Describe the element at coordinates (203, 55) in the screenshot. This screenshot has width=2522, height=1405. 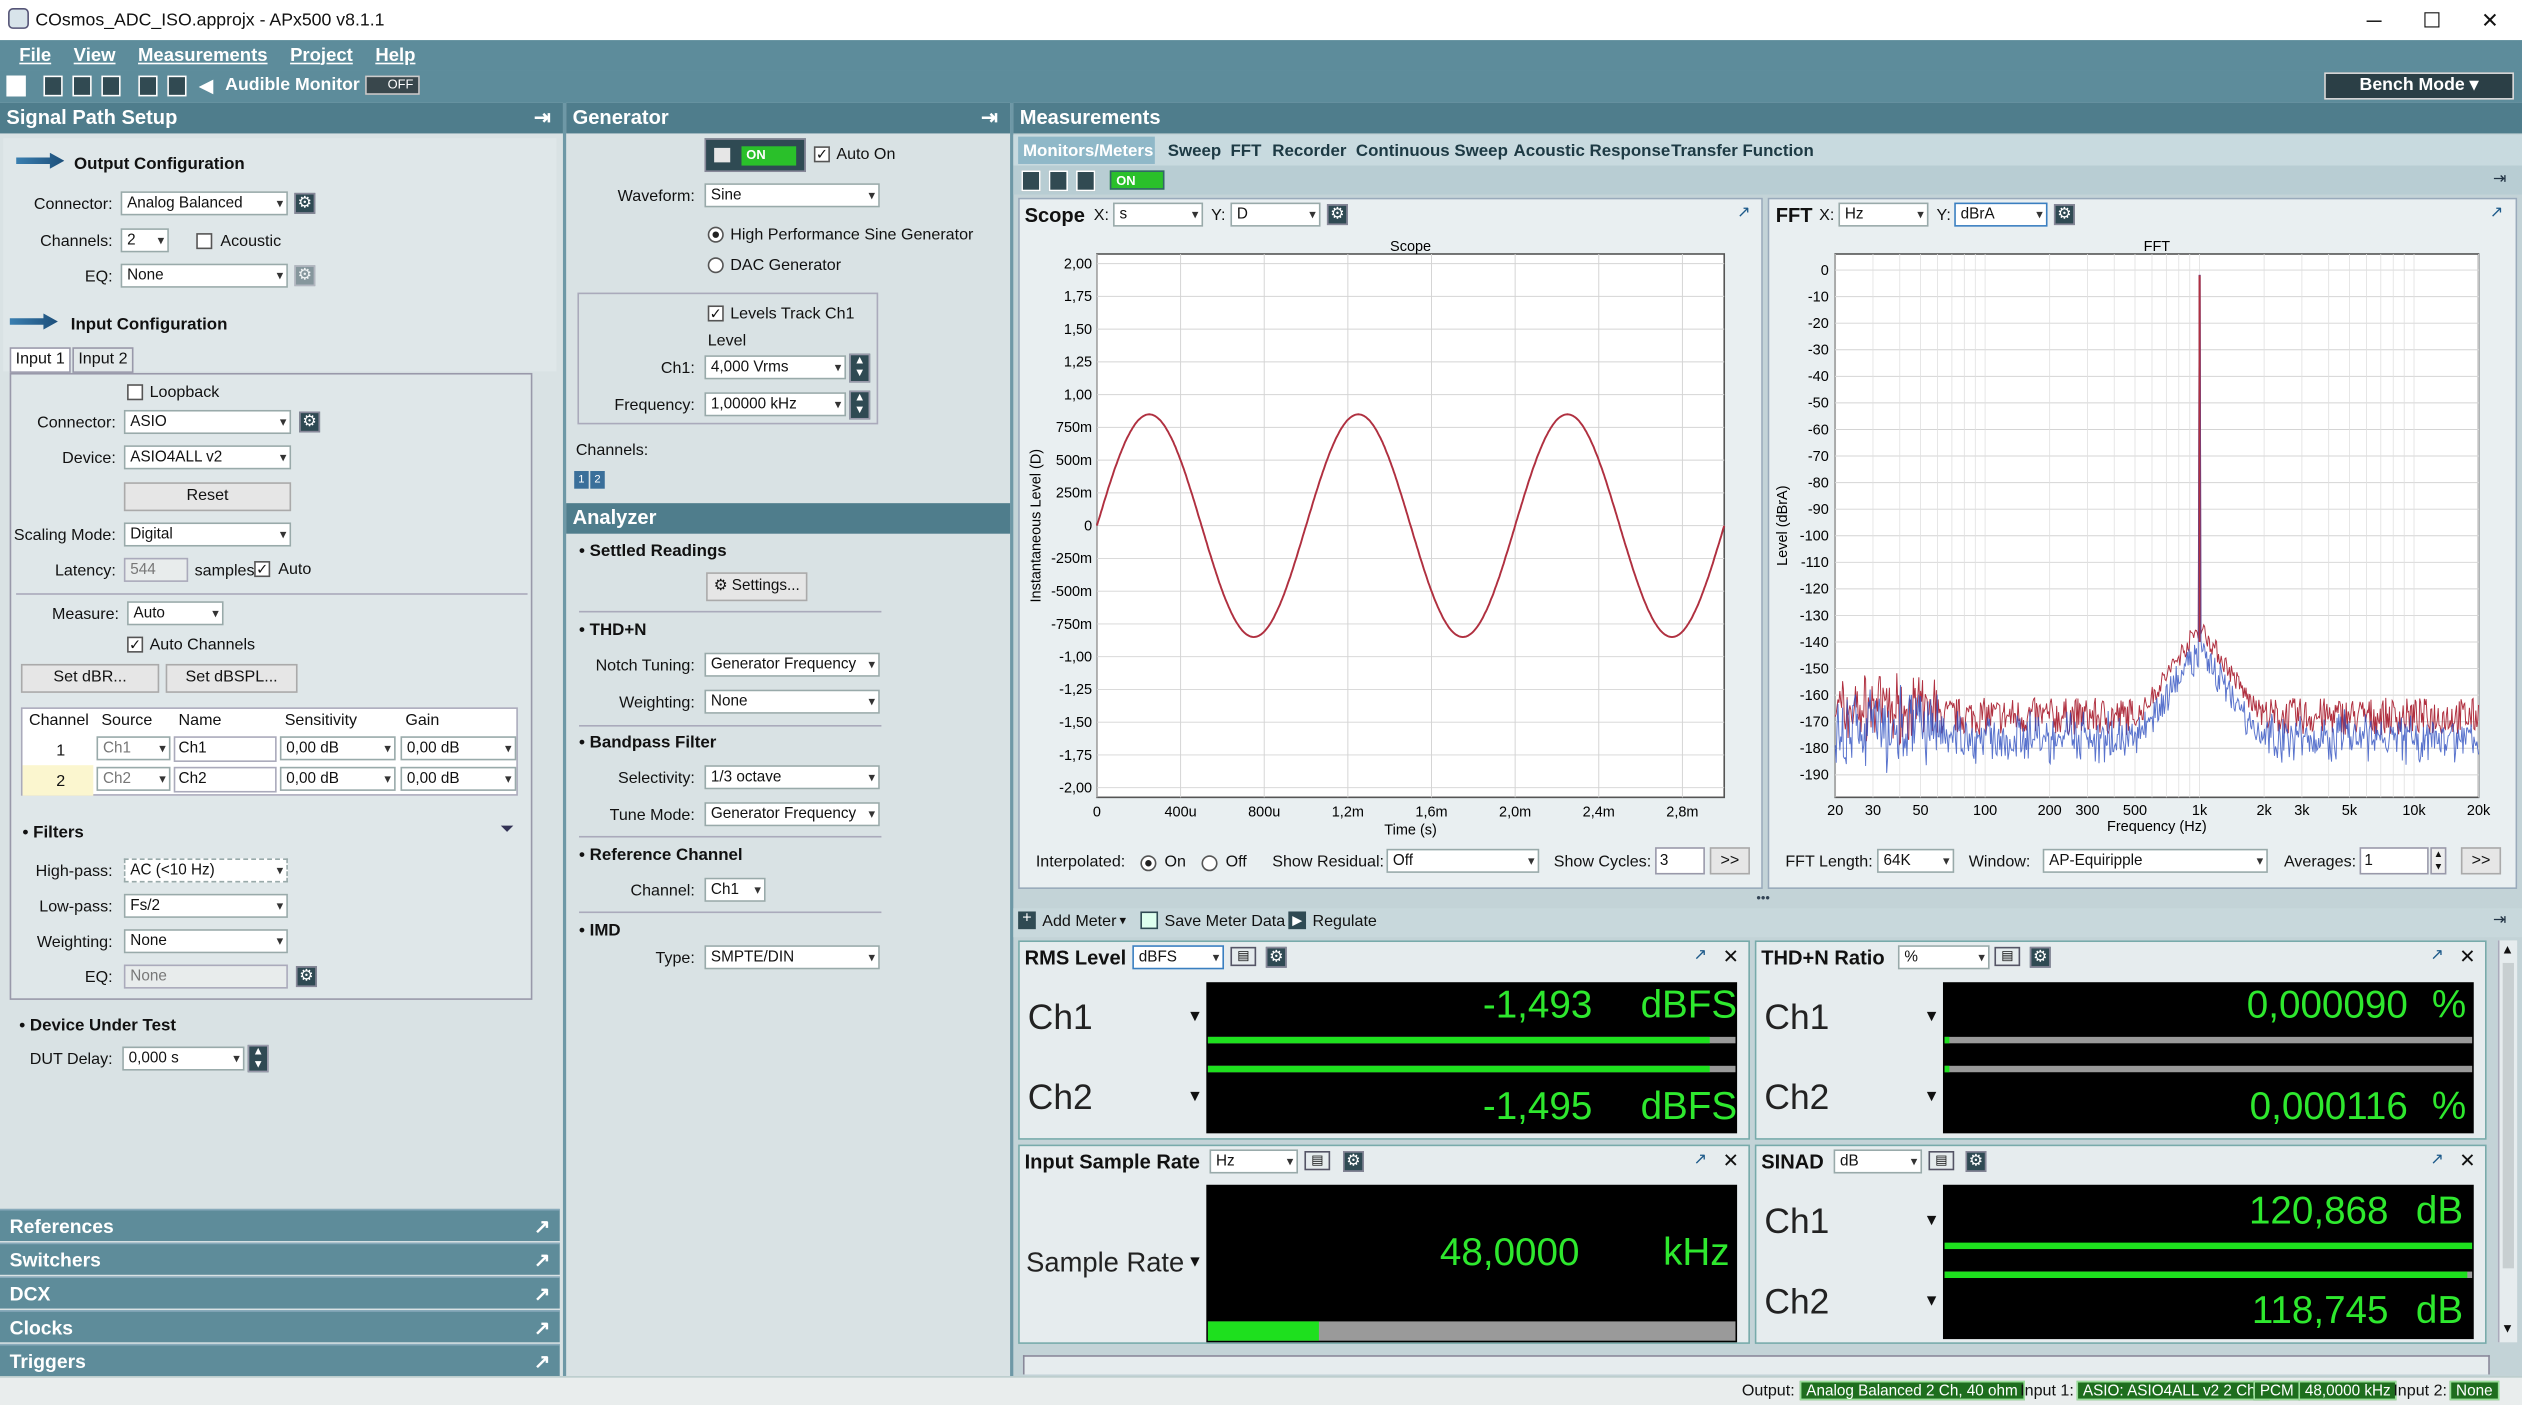
I see `menu-measurements: Measurements` at that location.